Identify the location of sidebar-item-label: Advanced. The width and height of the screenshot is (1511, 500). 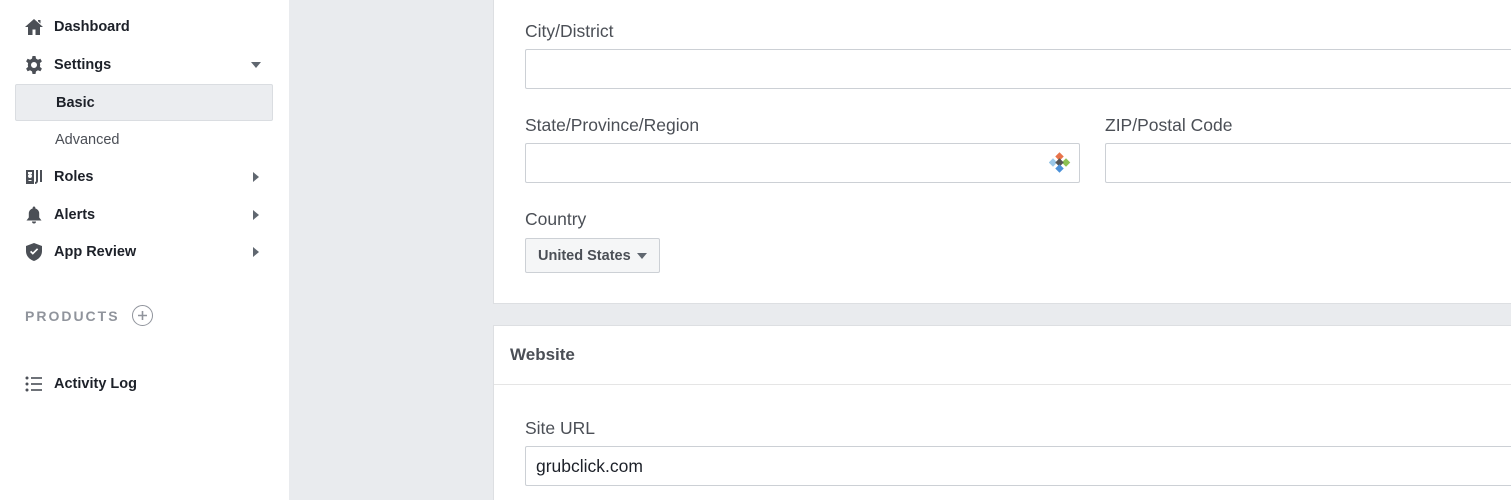
(87, 139).